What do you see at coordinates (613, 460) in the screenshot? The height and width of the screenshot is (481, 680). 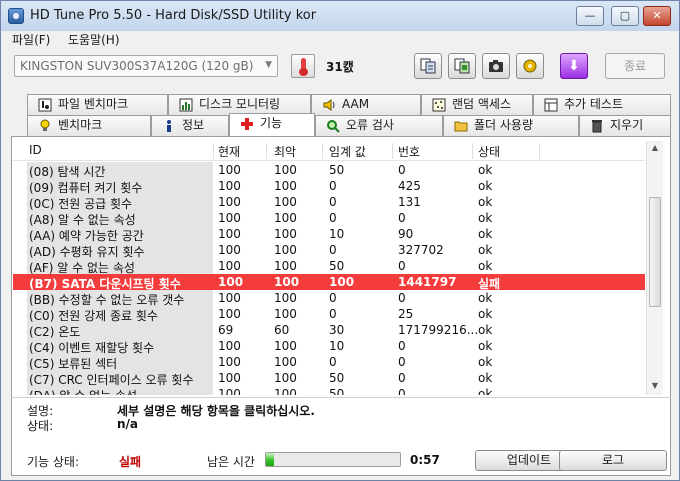 I see `log-button: 로그` at bounding box center [613, 460].